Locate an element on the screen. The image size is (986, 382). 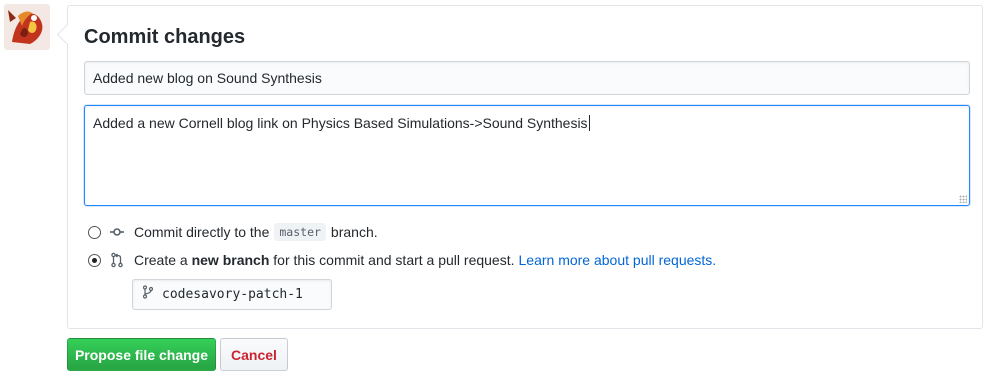
radio-new-branch is located at coordinates (94, 260).